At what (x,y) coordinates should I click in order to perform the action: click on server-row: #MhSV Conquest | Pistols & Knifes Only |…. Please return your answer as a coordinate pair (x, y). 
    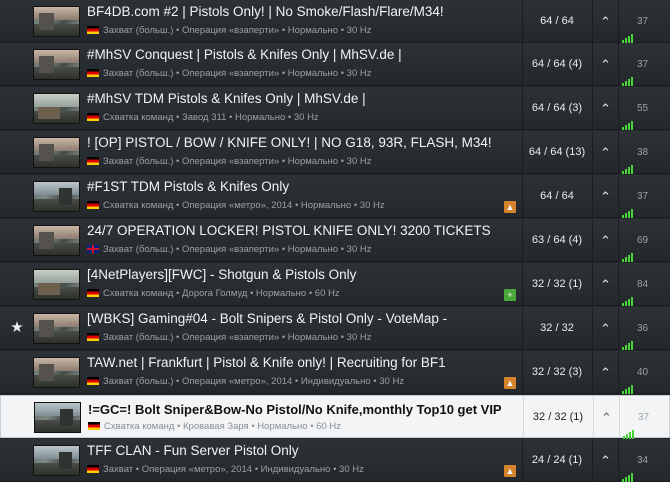
    Looking at the image, I should click on (335, 64).